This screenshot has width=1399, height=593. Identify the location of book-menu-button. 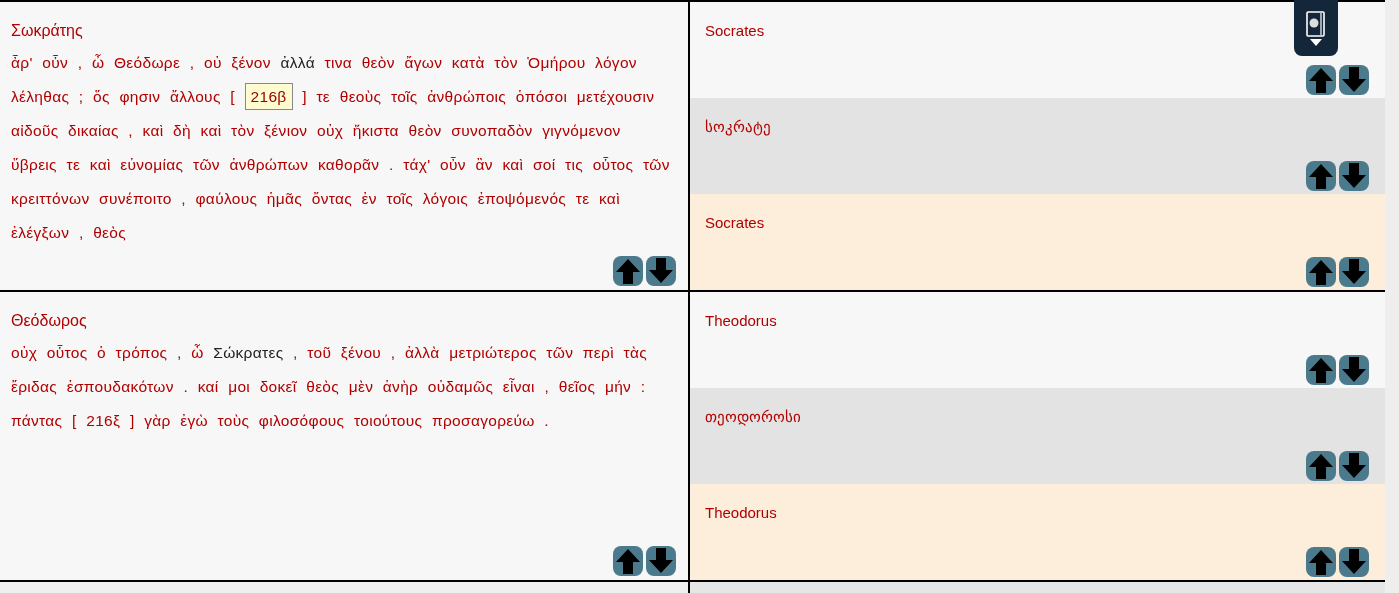
(1316, 28).